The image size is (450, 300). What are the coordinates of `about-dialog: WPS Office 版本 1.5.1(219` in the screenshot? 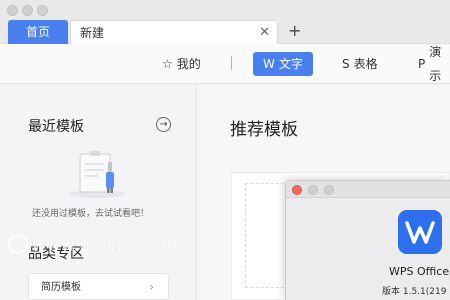 It's located at (367, 240).